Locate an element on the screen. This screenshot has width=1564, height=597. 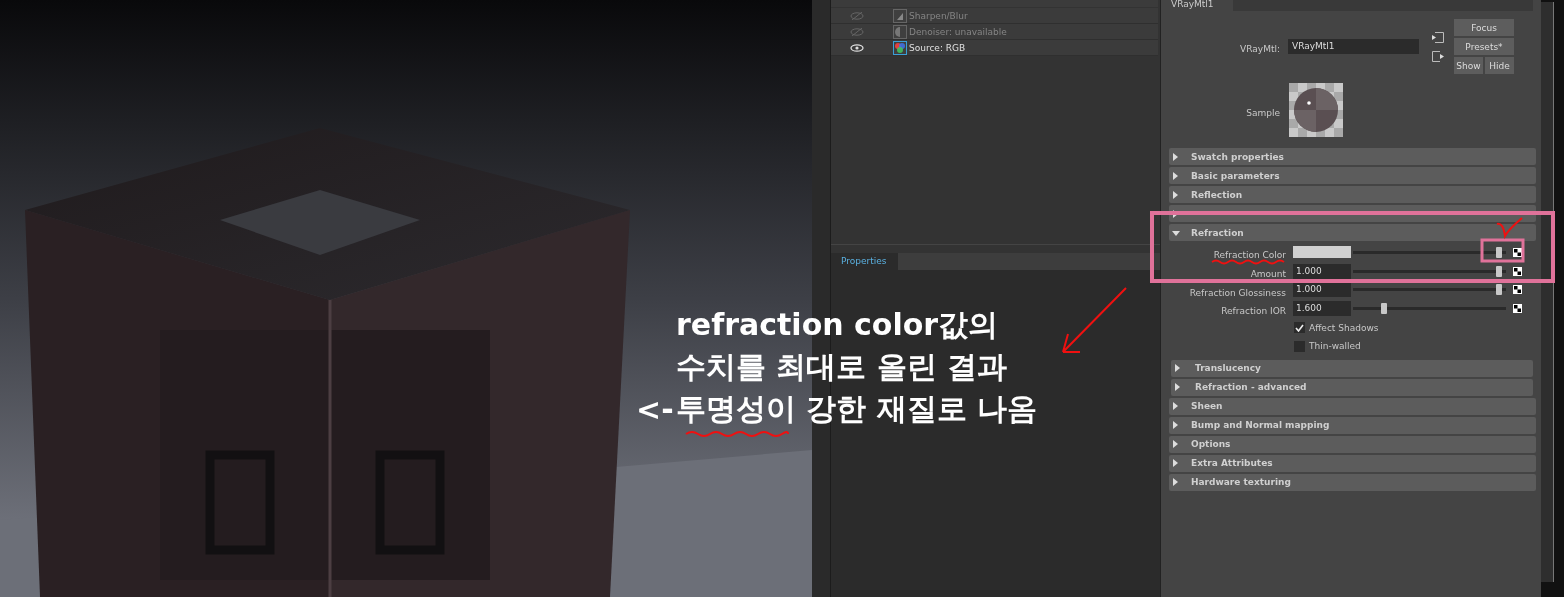
attribute-label: Refraction Glossiness is located at coordinates (1237, 292).